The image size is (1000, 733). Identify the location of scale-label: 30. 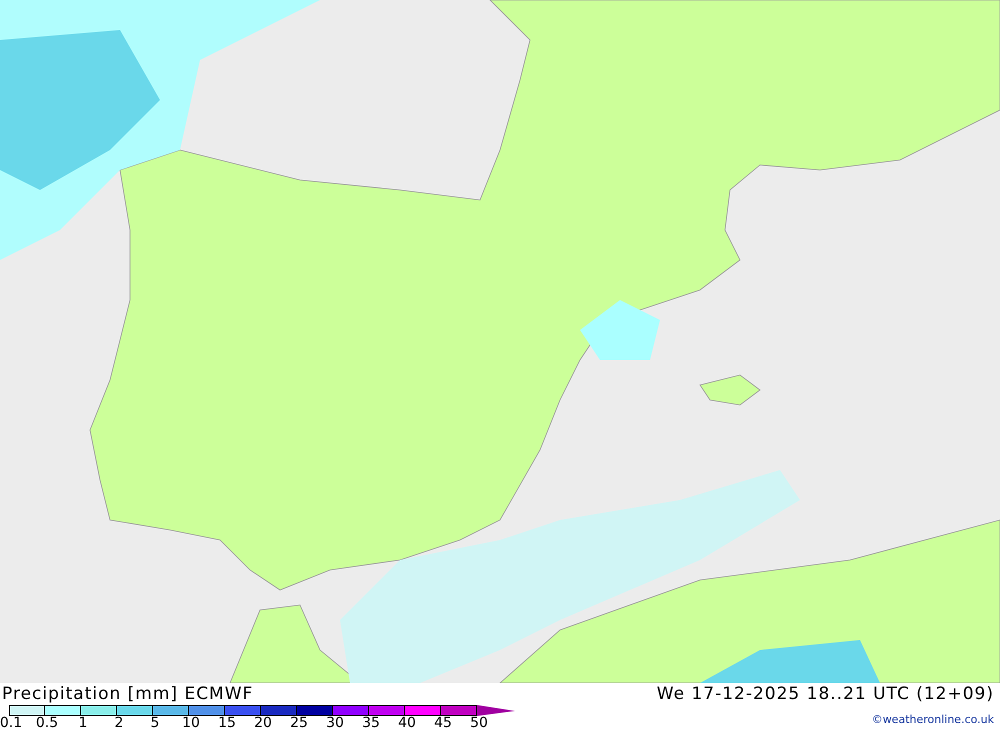
(335, 723).